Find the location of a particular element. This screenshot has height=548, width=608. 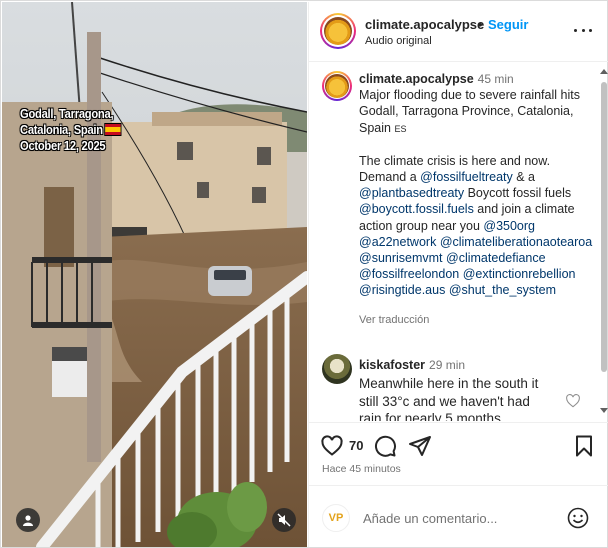

more-options-icon is located at coordinates (583, 30).